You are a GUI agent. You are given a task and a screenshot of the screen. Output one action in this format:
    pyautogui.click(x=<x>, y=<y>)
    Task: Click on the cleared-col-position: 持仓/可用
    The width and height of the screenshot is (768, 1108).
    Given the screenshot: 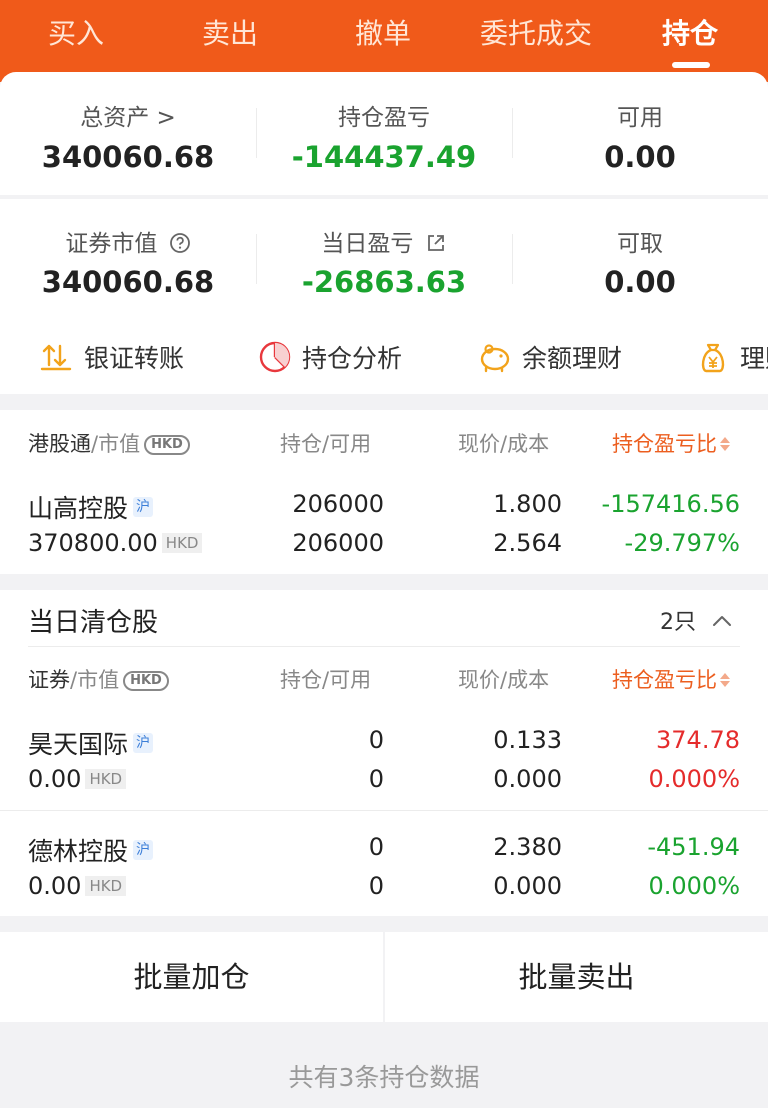 What is the action you would take?
    pyautogui.click(x=326, y=680)
    